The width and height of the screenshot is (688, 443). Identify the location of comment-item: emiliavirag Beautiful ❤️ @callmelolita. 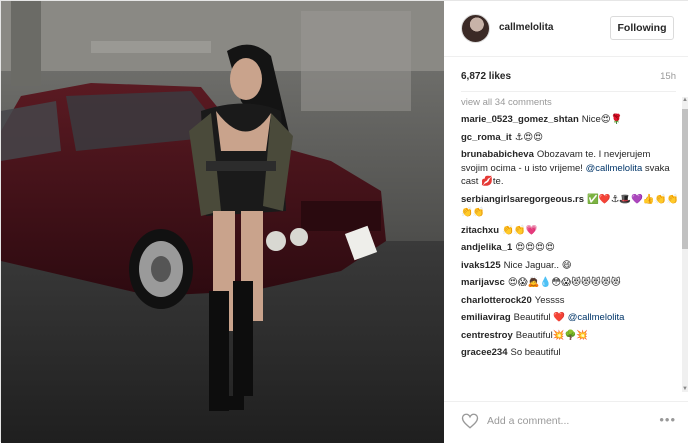
(570, 318).